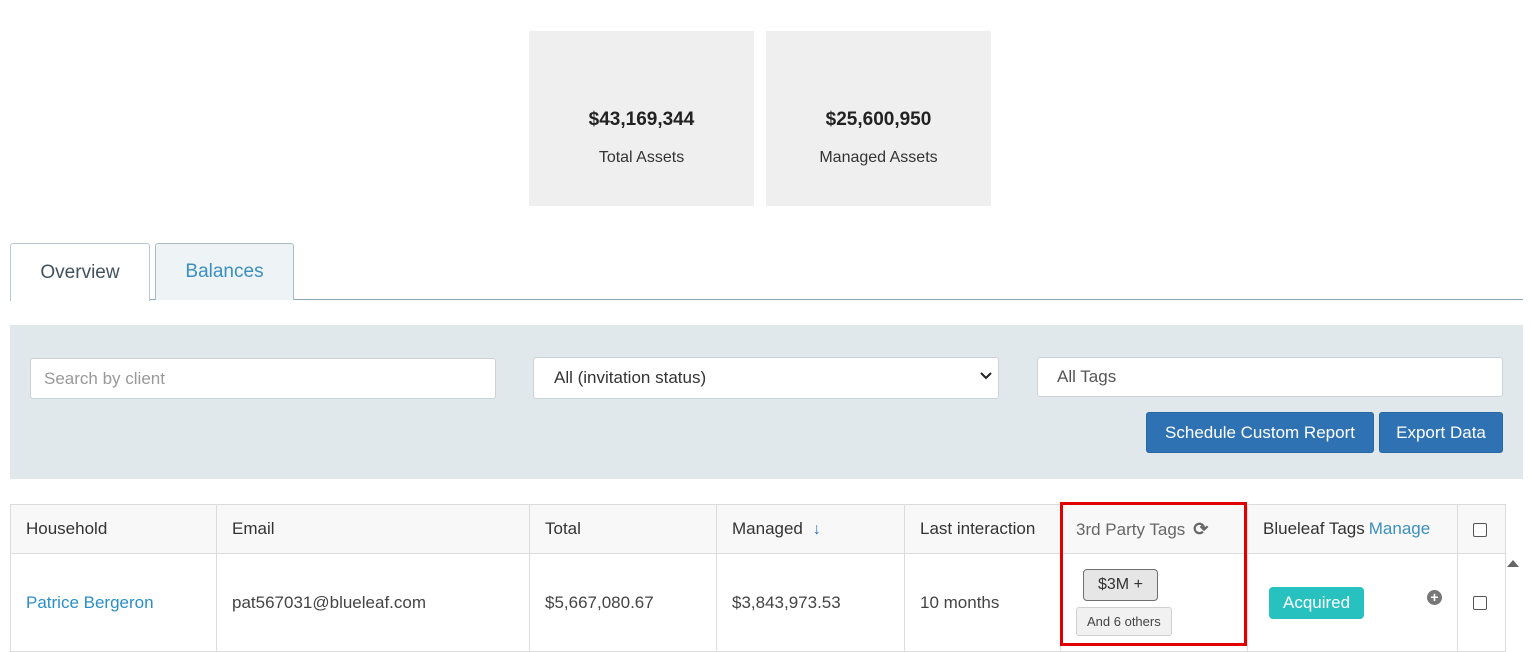  I want to click on cell-third-party-tags: $3M + And 6 others, so click(1154, 602).